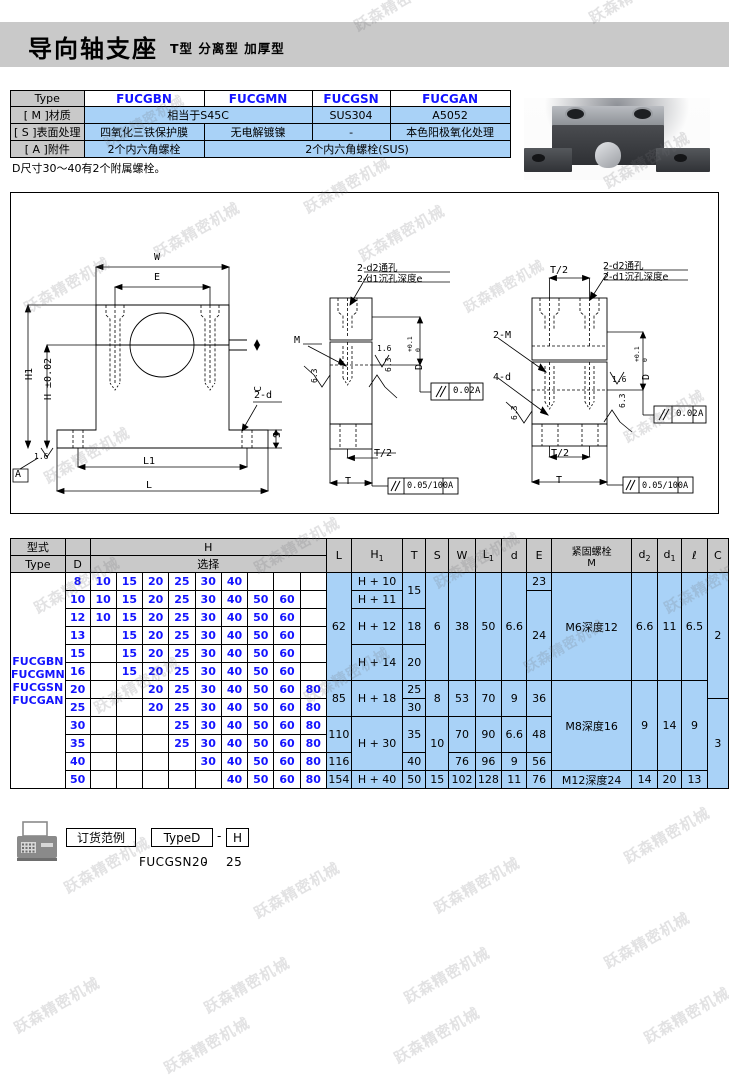 Image resolution: width=729 pixels, height=1081 pixels. Describe the element at coordinates (47, 98) in the screenshot. I see `spec-row-label: Type` at that location.